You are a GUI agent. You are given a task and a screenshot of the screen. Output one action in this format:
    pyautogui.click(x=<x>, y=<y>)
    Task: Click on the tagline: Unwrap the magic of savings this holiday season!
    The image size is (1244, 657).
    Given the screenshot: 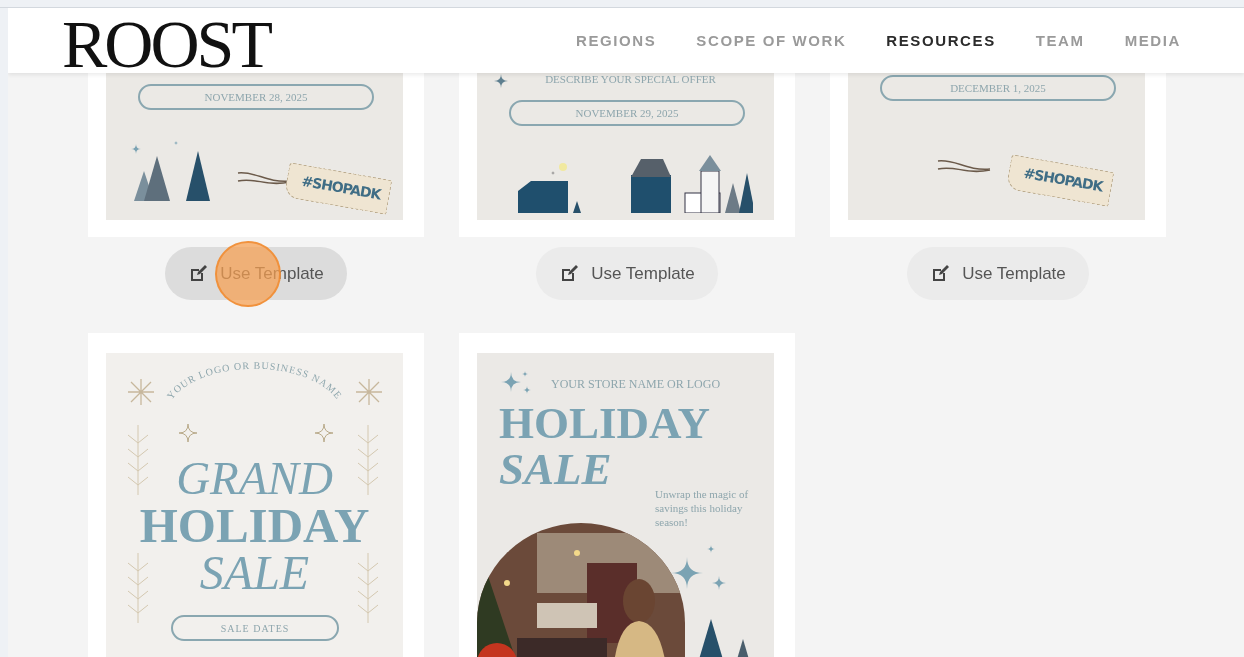 What is the action you would take?
    pyautogui.click(x=702, y=508)
    